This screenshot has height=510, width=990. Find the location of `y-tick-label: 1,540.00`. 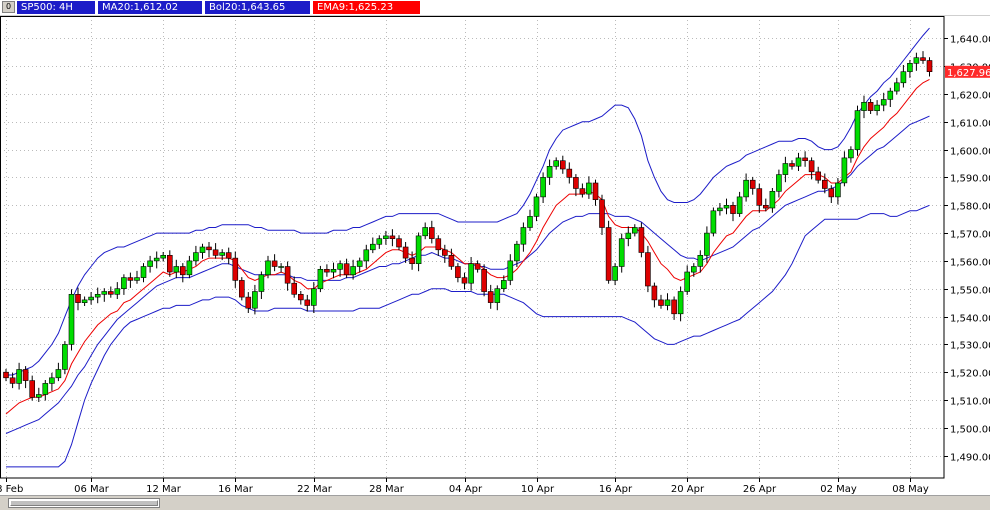

y-tick-label: 1,540.00 is located at coordinates (970, 319).